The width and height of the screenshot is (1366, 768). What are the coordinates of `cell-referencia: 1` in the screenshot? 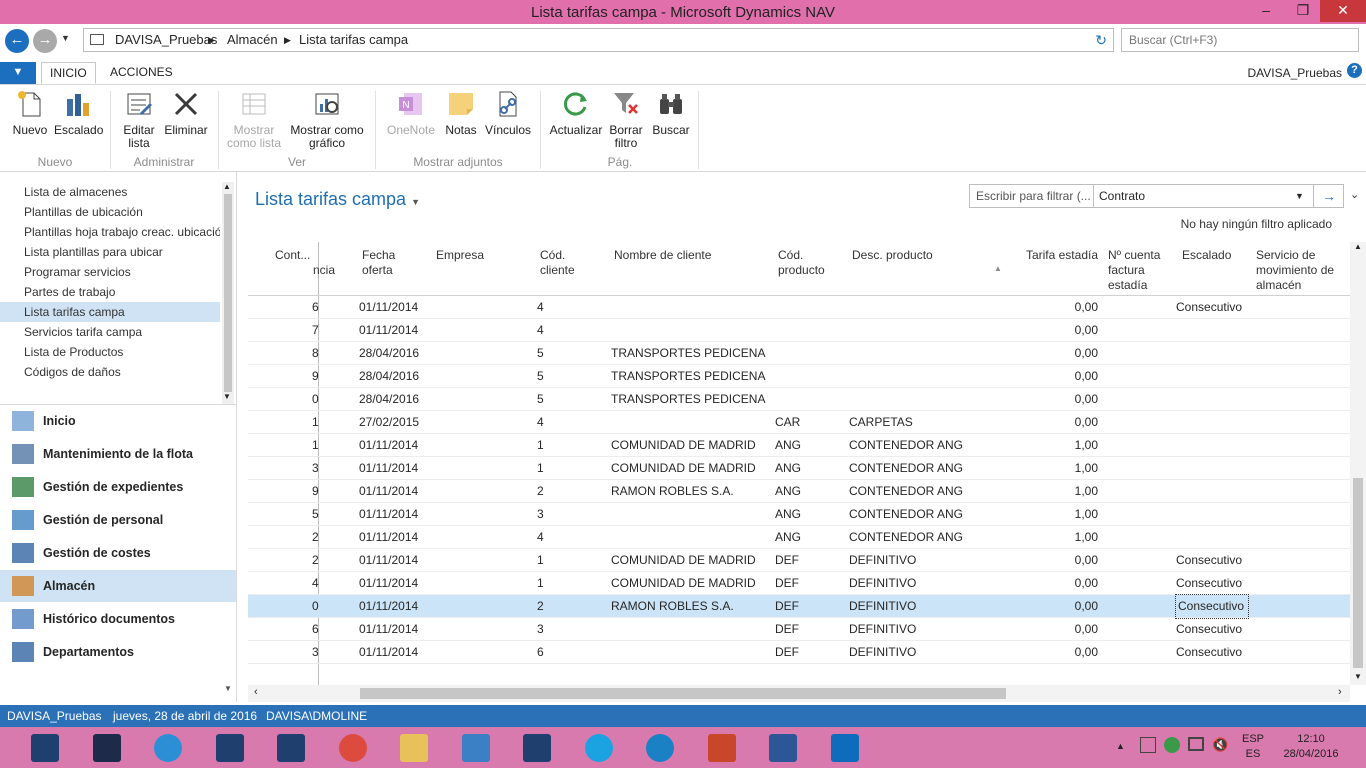 It's located at (319, 422).